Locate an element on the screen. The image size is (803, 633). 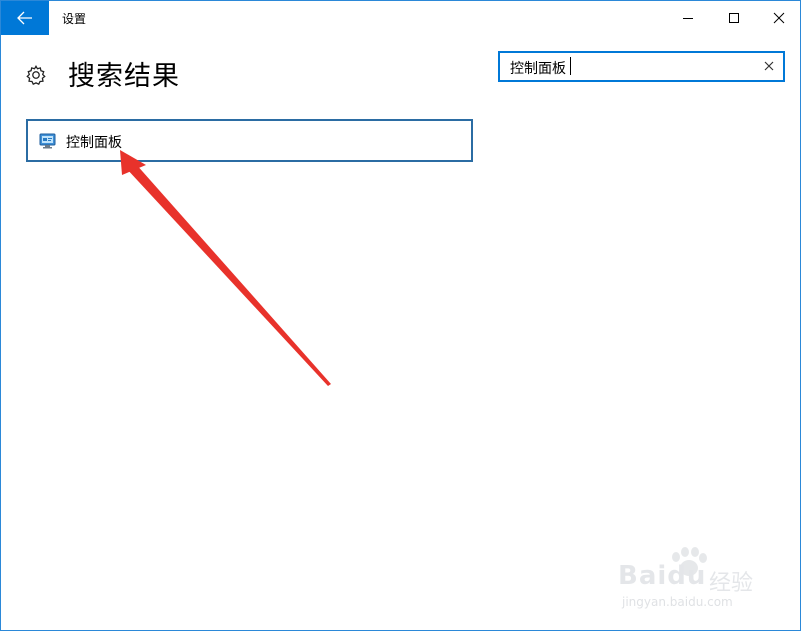
text-caret is located at coordinates (570, 66).